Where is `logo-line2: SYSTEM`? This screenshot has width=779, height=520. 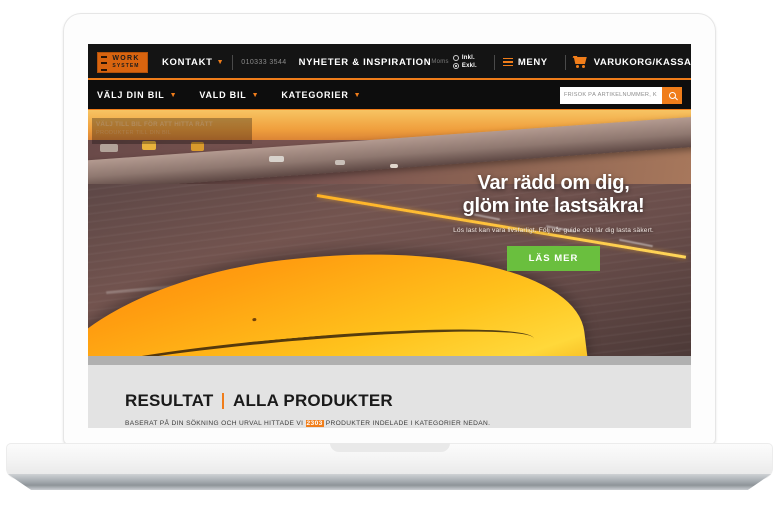 logo-line2: SYSTEM is located at coordinates (126, 66).